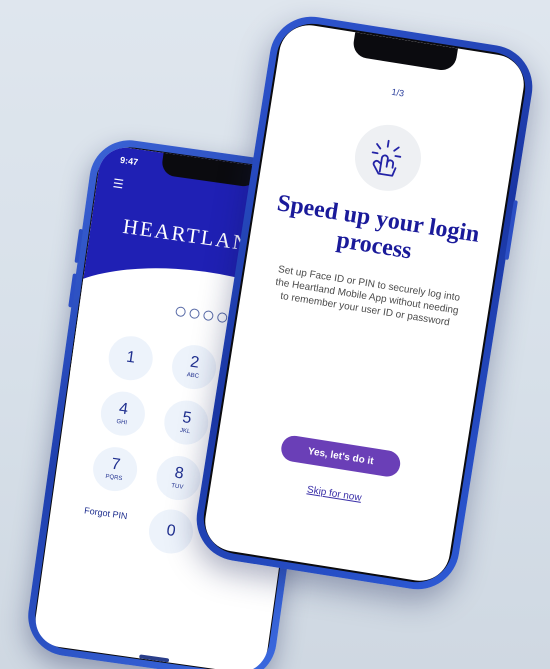  What do you see at coordinates (187, 418) in the screenshot?
I see `key-number: 5` at bounding box center [187, 418].